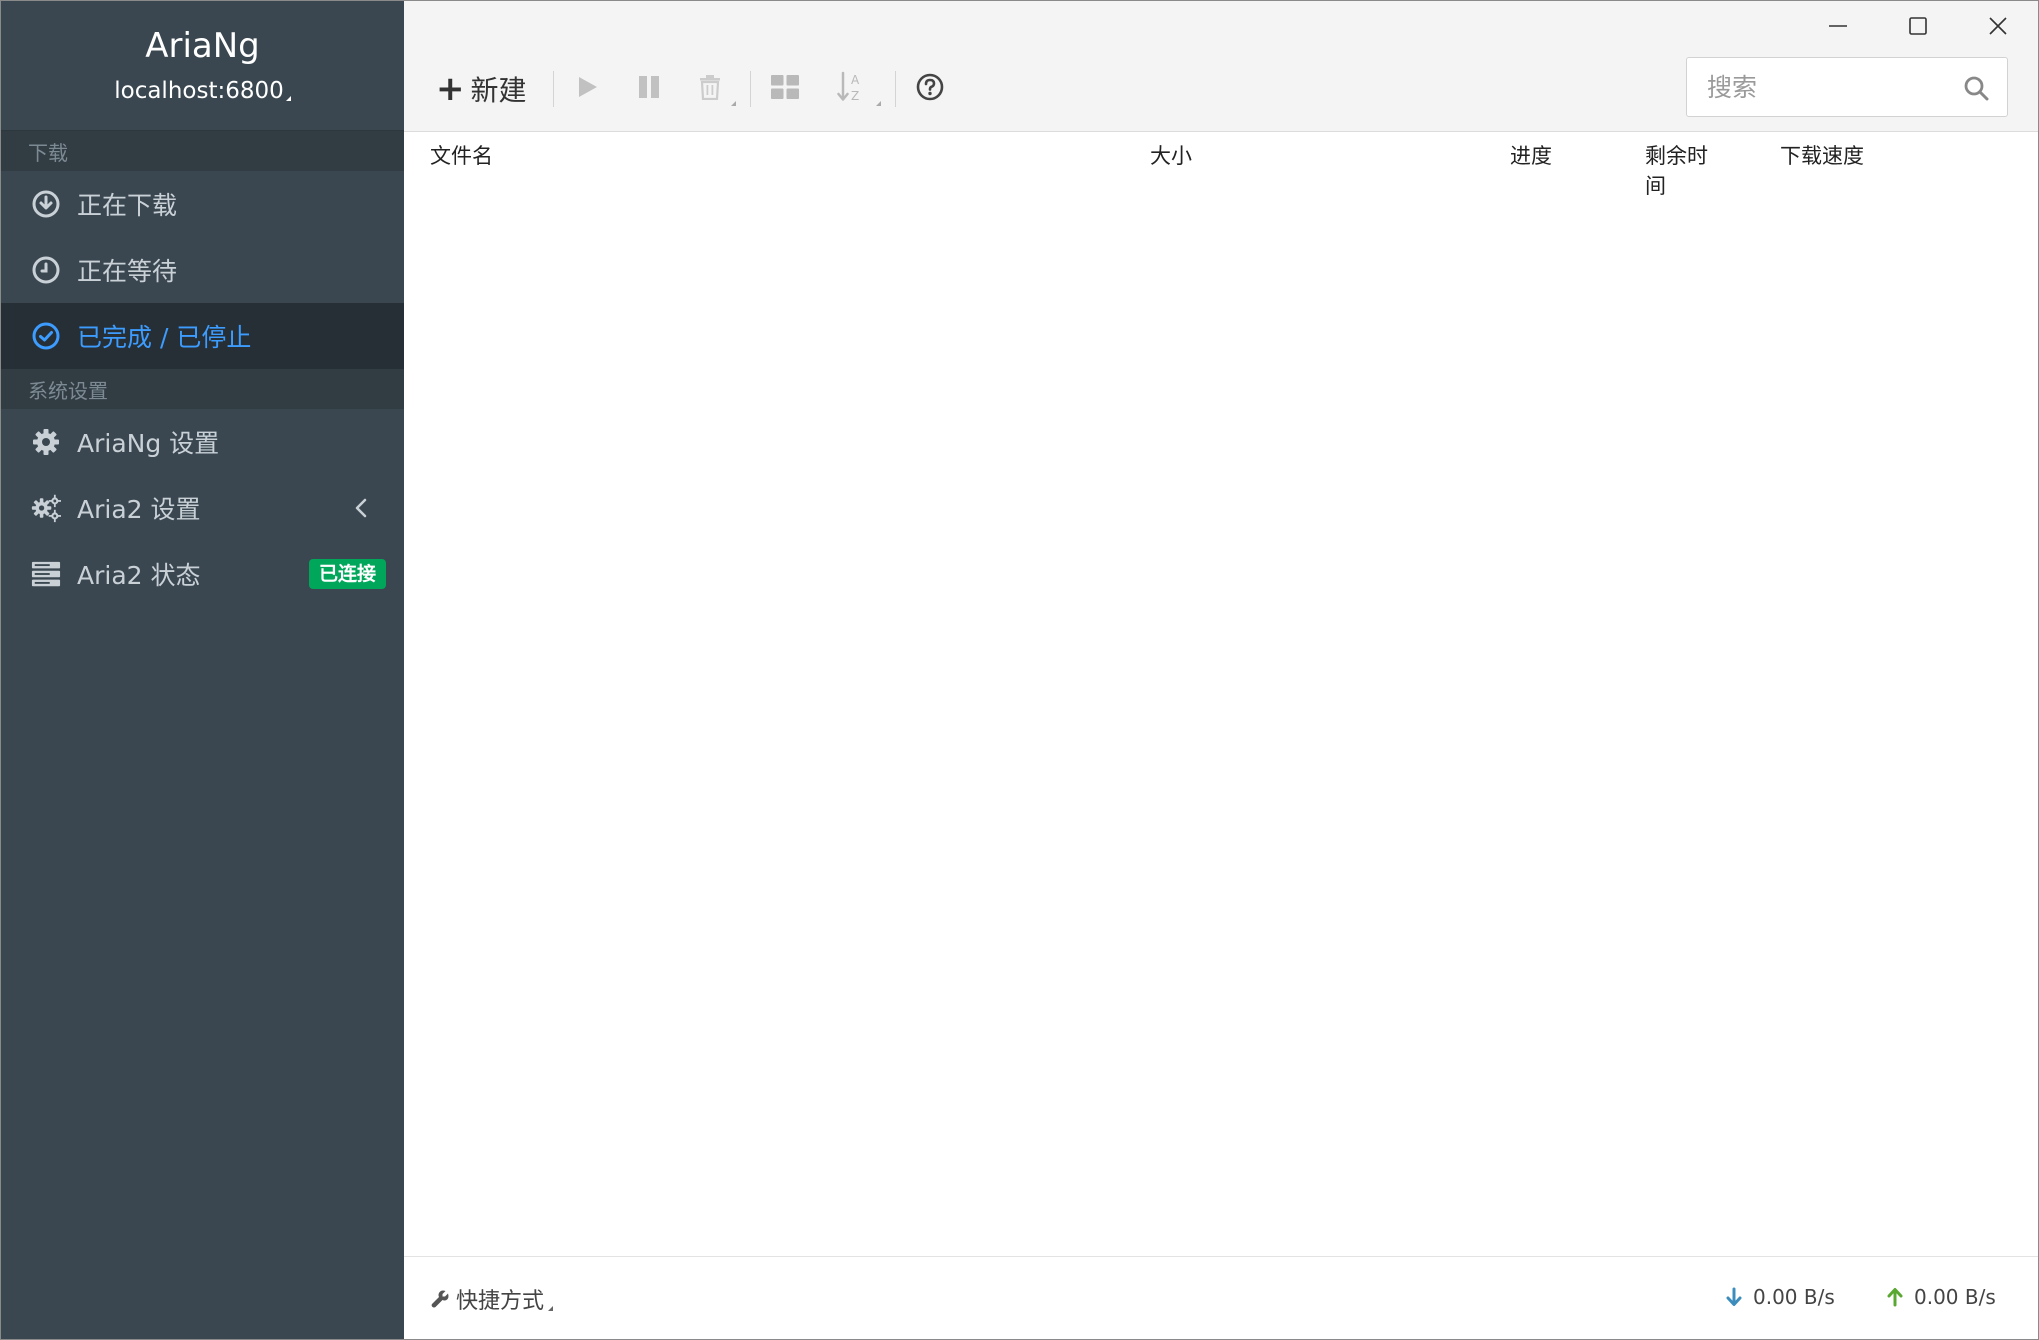  Describe the element at coordinates (1221, 168) in the screenshot. I see `task-table-header: 文件名 大小 进度 剩余时间 下载速度` at that location.